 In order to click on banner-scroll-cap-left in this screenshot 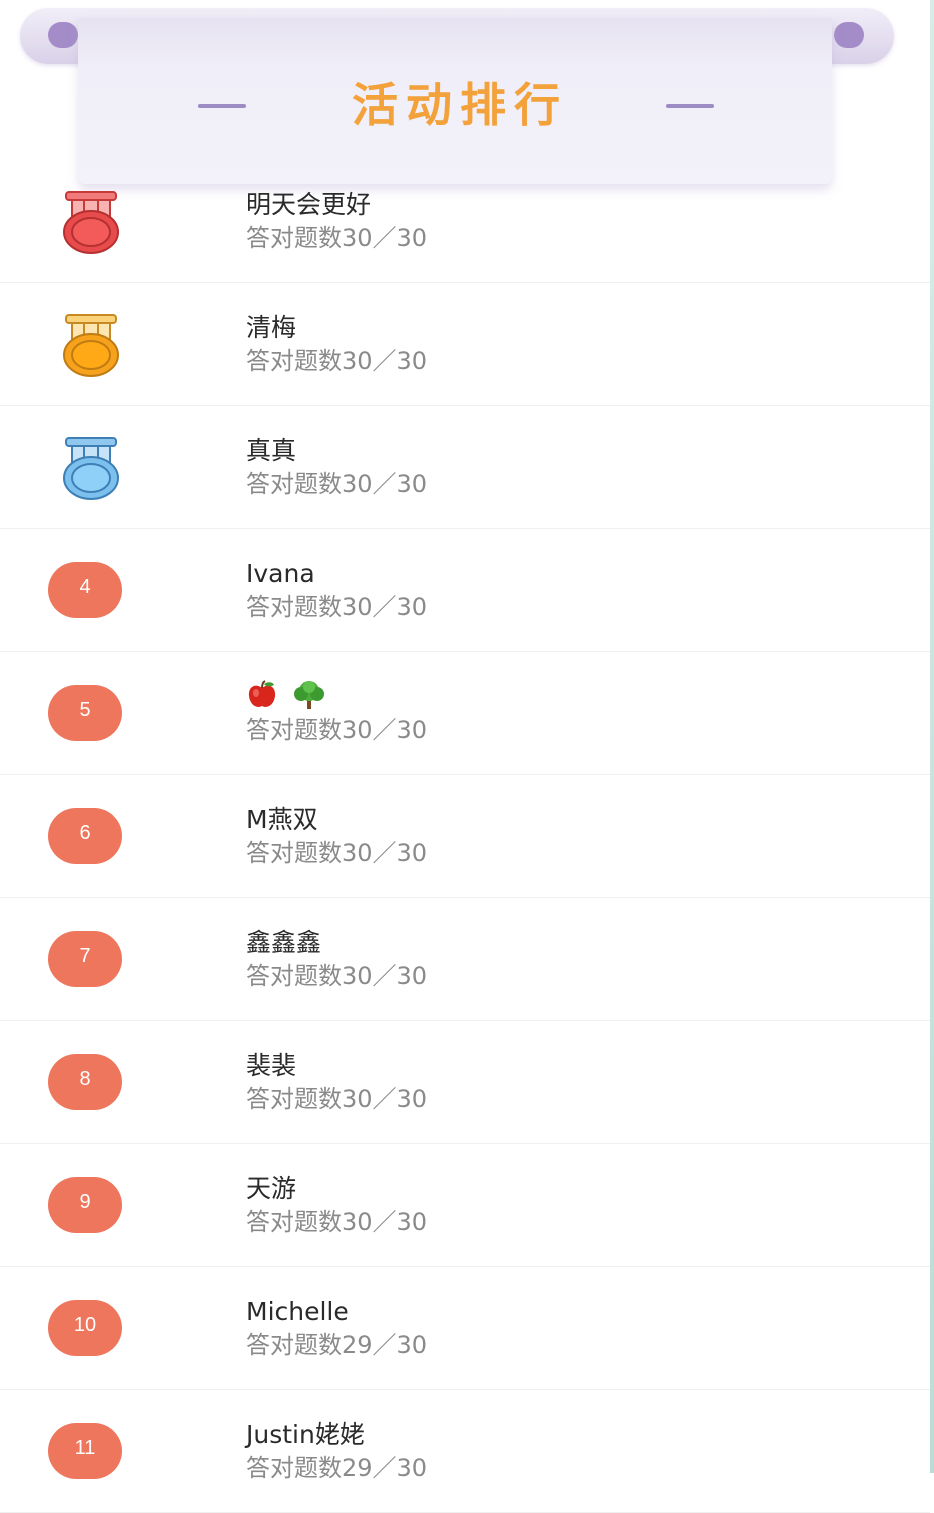, I will do `click(63, 35)`.